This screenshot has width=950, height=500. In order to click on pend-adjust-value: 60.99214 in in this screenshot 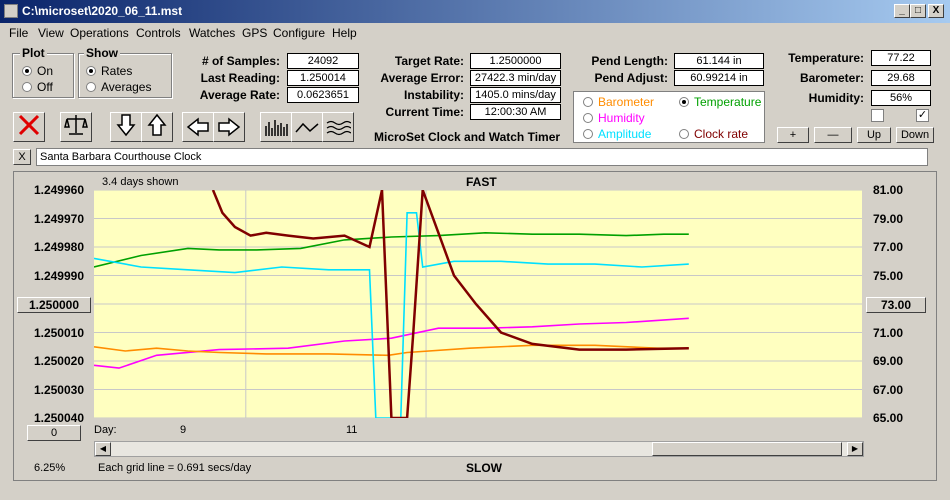, I will do `click(719, 78)`.